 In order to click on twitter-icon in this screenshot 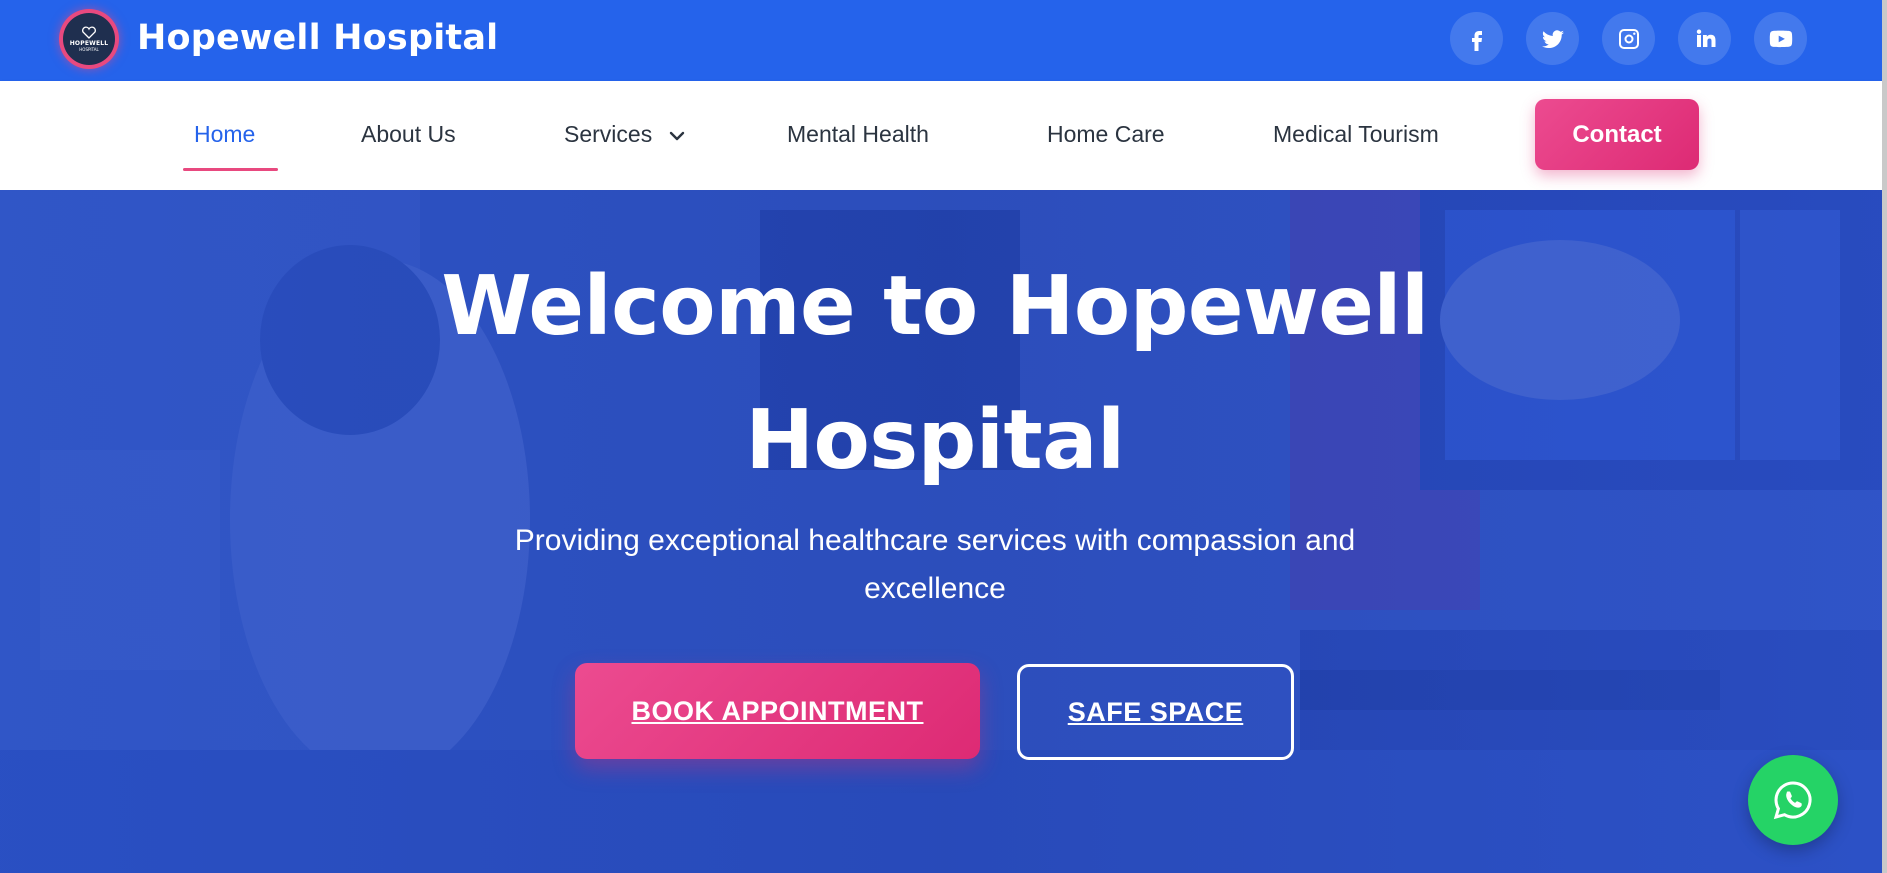, I will do `click(1552, 38)`.